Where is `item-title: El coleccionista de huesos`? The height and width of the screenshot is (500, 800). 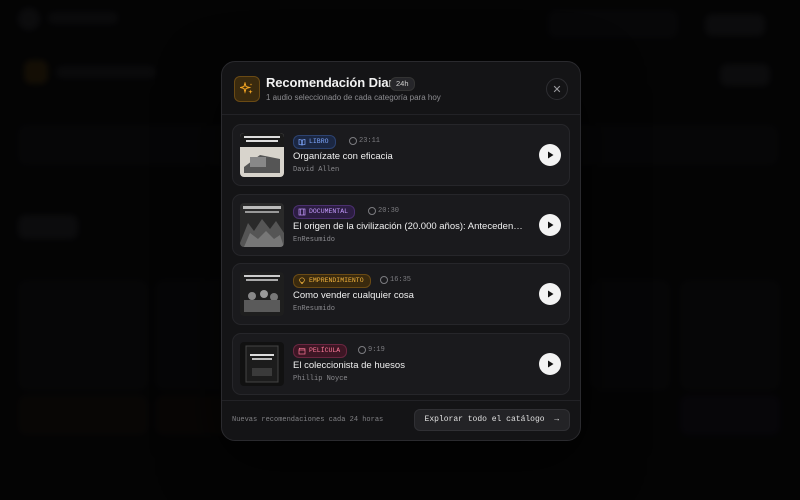
item-title: El coleccionista de huesos is located at coordinates (349, 365).